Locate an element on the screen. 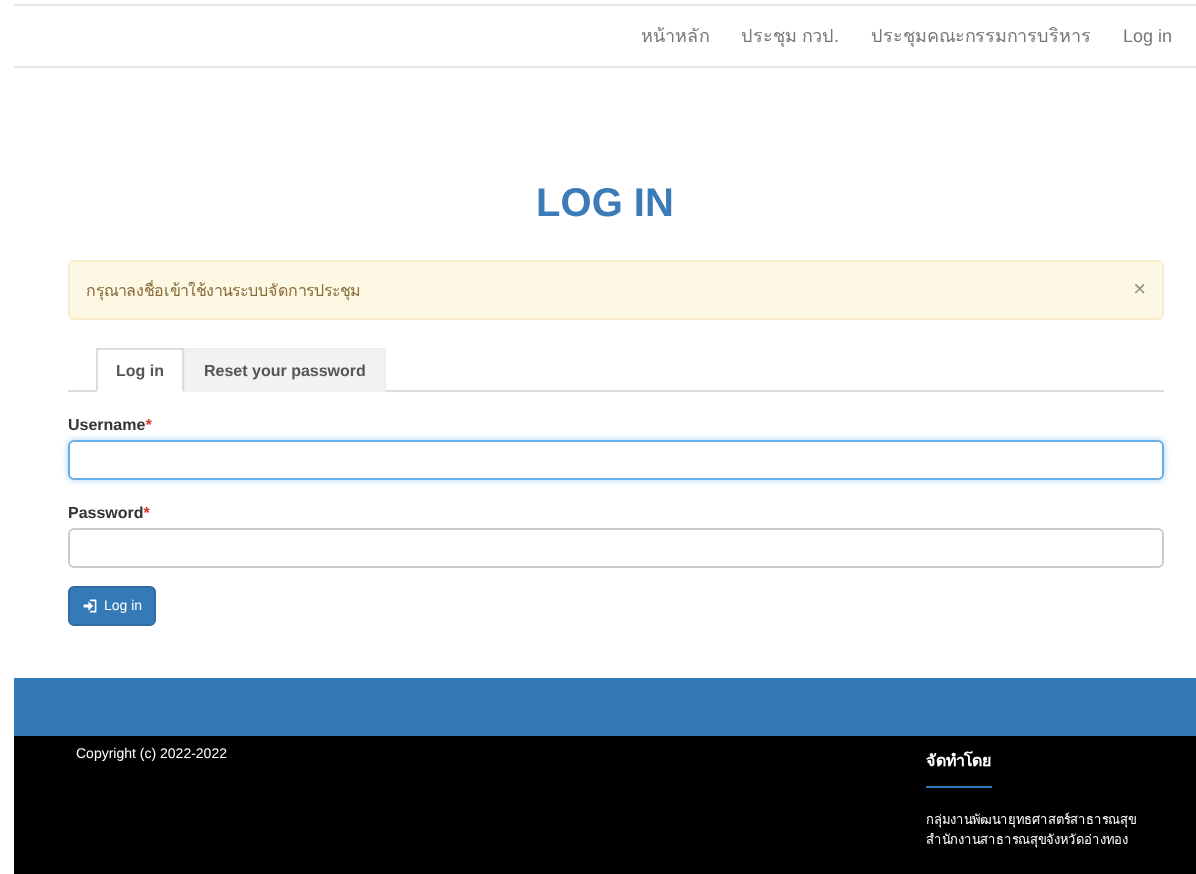 The image size is (1196, 874). nav-link: ประชุมคณะกรรมการบริหาร is located at coordinates (980, 36).